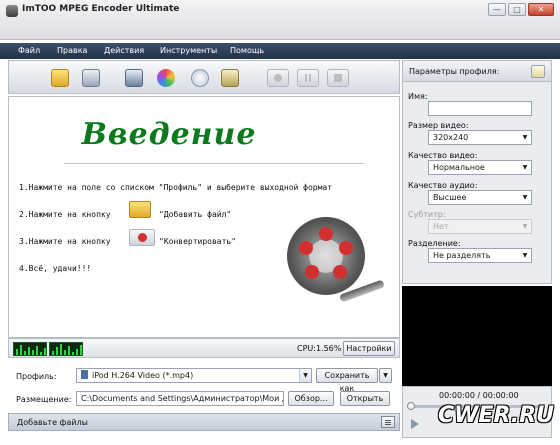  I want to click on subtitle-label: Субтитр:, so click(427, 214).